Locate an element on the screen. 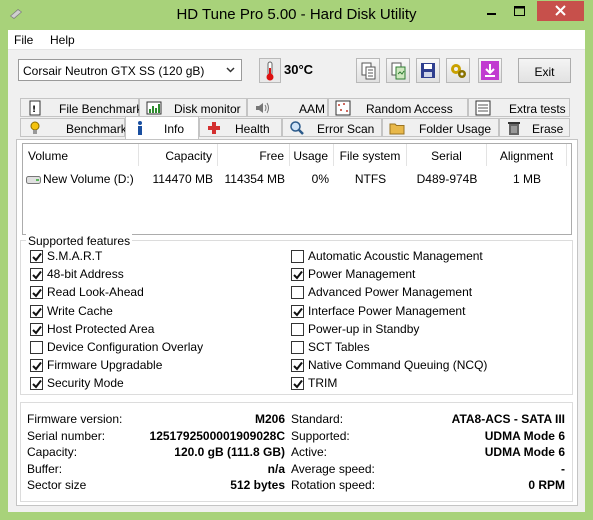  tab-label: Erase is located at coordinates (548, 129).